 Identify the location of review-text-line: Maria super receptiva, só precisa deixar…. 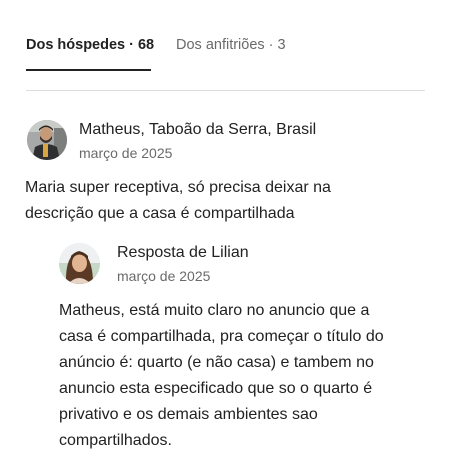
(178, 187).